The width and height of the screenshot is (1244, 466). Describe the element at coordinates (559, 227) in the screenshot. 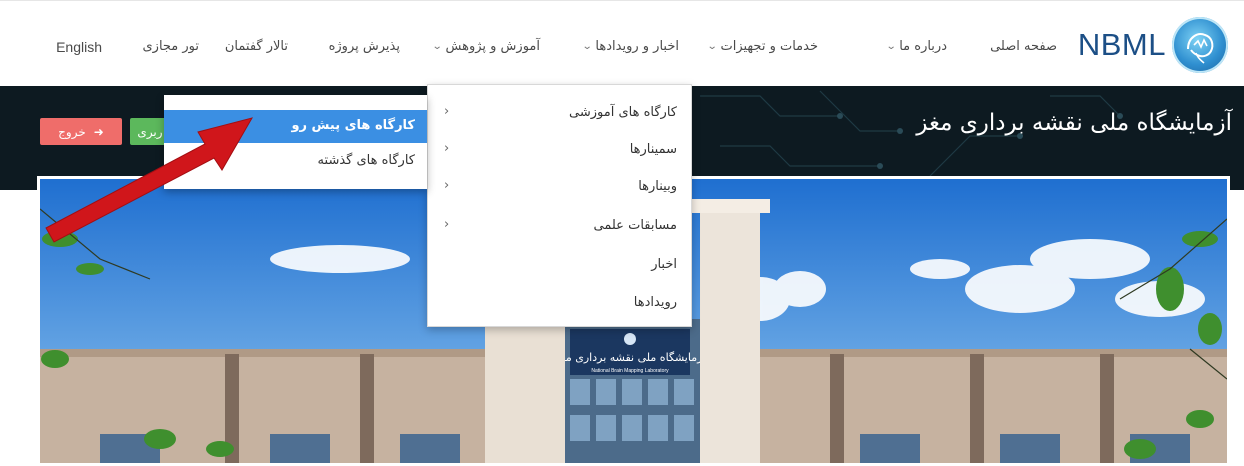

I see `menu-item-competitions: مسابقات علمی ‹` at that location.